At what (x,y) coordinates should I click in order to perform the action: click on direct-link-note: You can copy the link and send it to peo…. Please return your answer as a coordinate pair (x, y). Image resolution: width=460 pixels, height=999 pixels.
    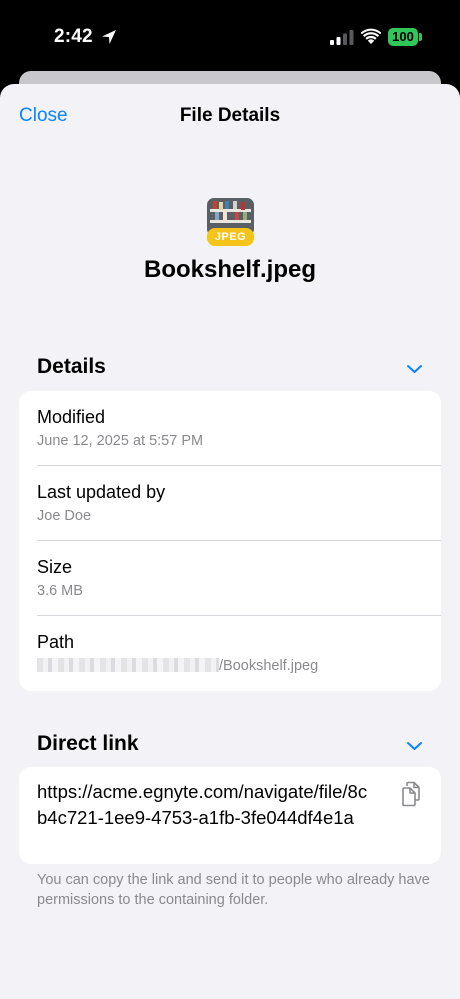
    Looking at the image, I should click on (233, 890).